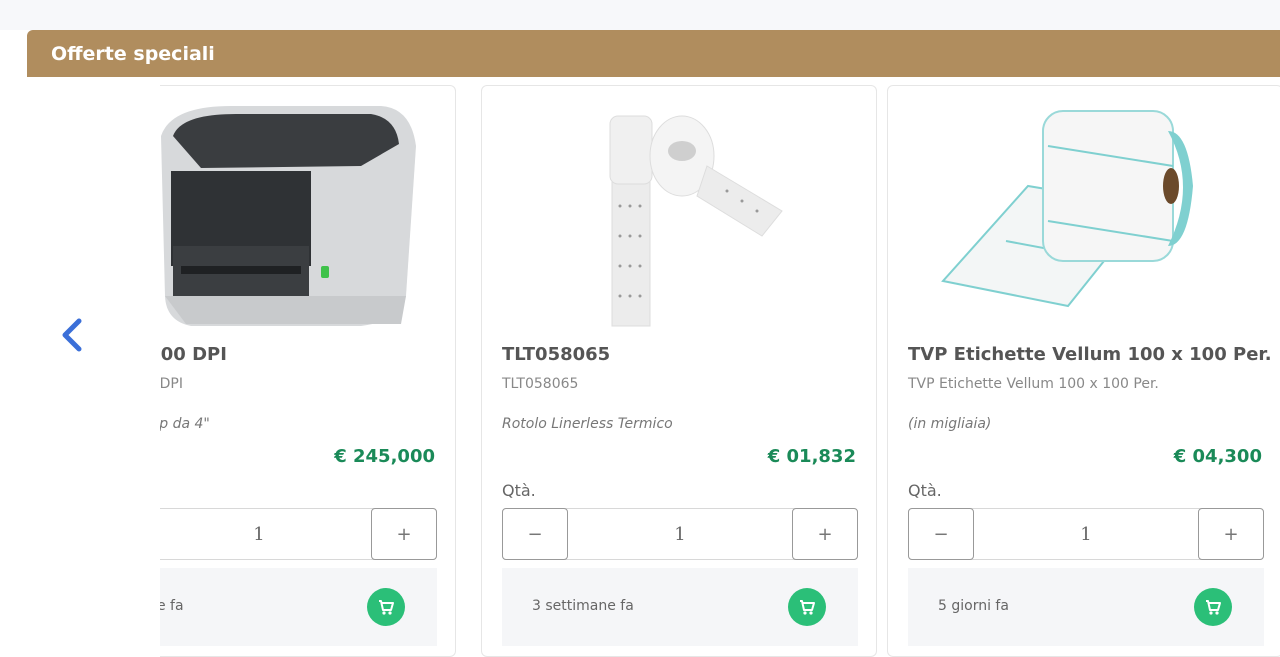  I want to click on product-code: TVP Etichette Vellum 100 x 100 Per., so click(1033, 384).